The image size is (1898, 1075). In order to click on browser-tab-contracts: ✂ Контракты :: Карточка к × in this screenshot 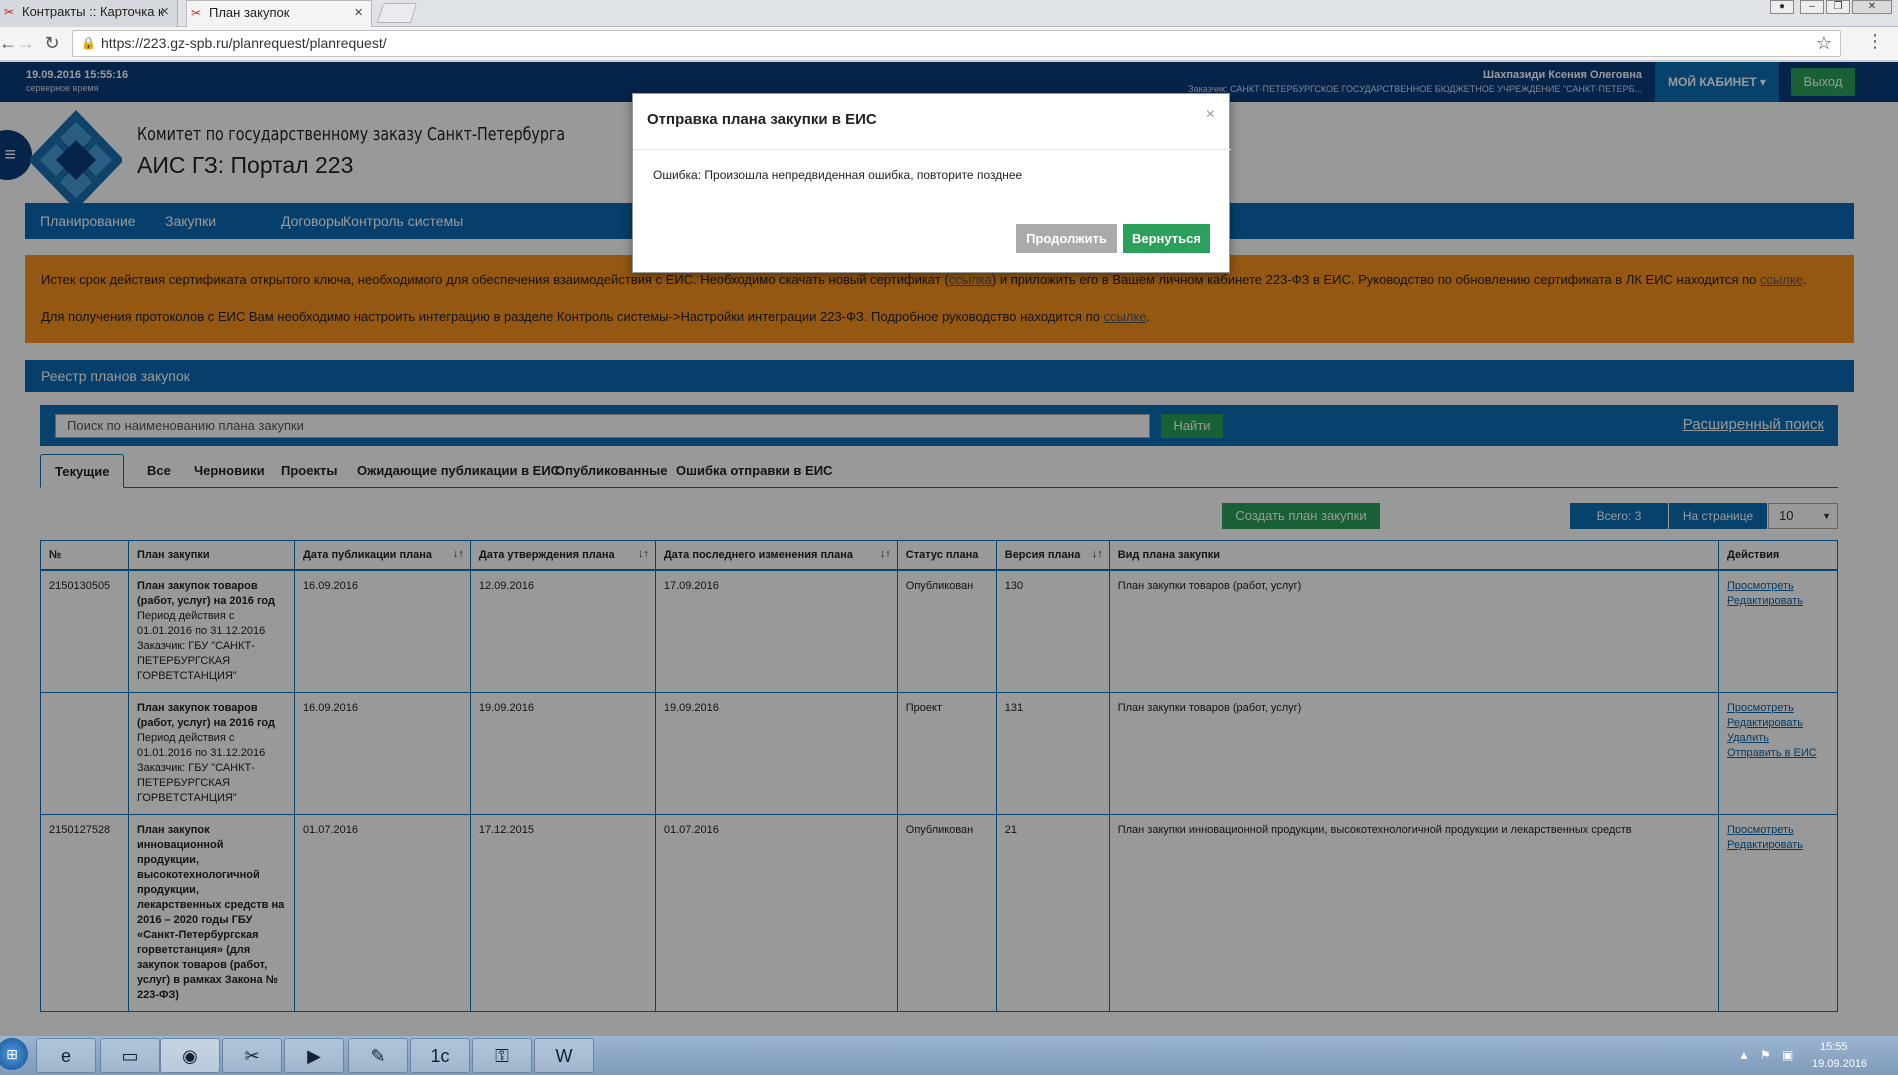, I will do `click(89, 13)`.